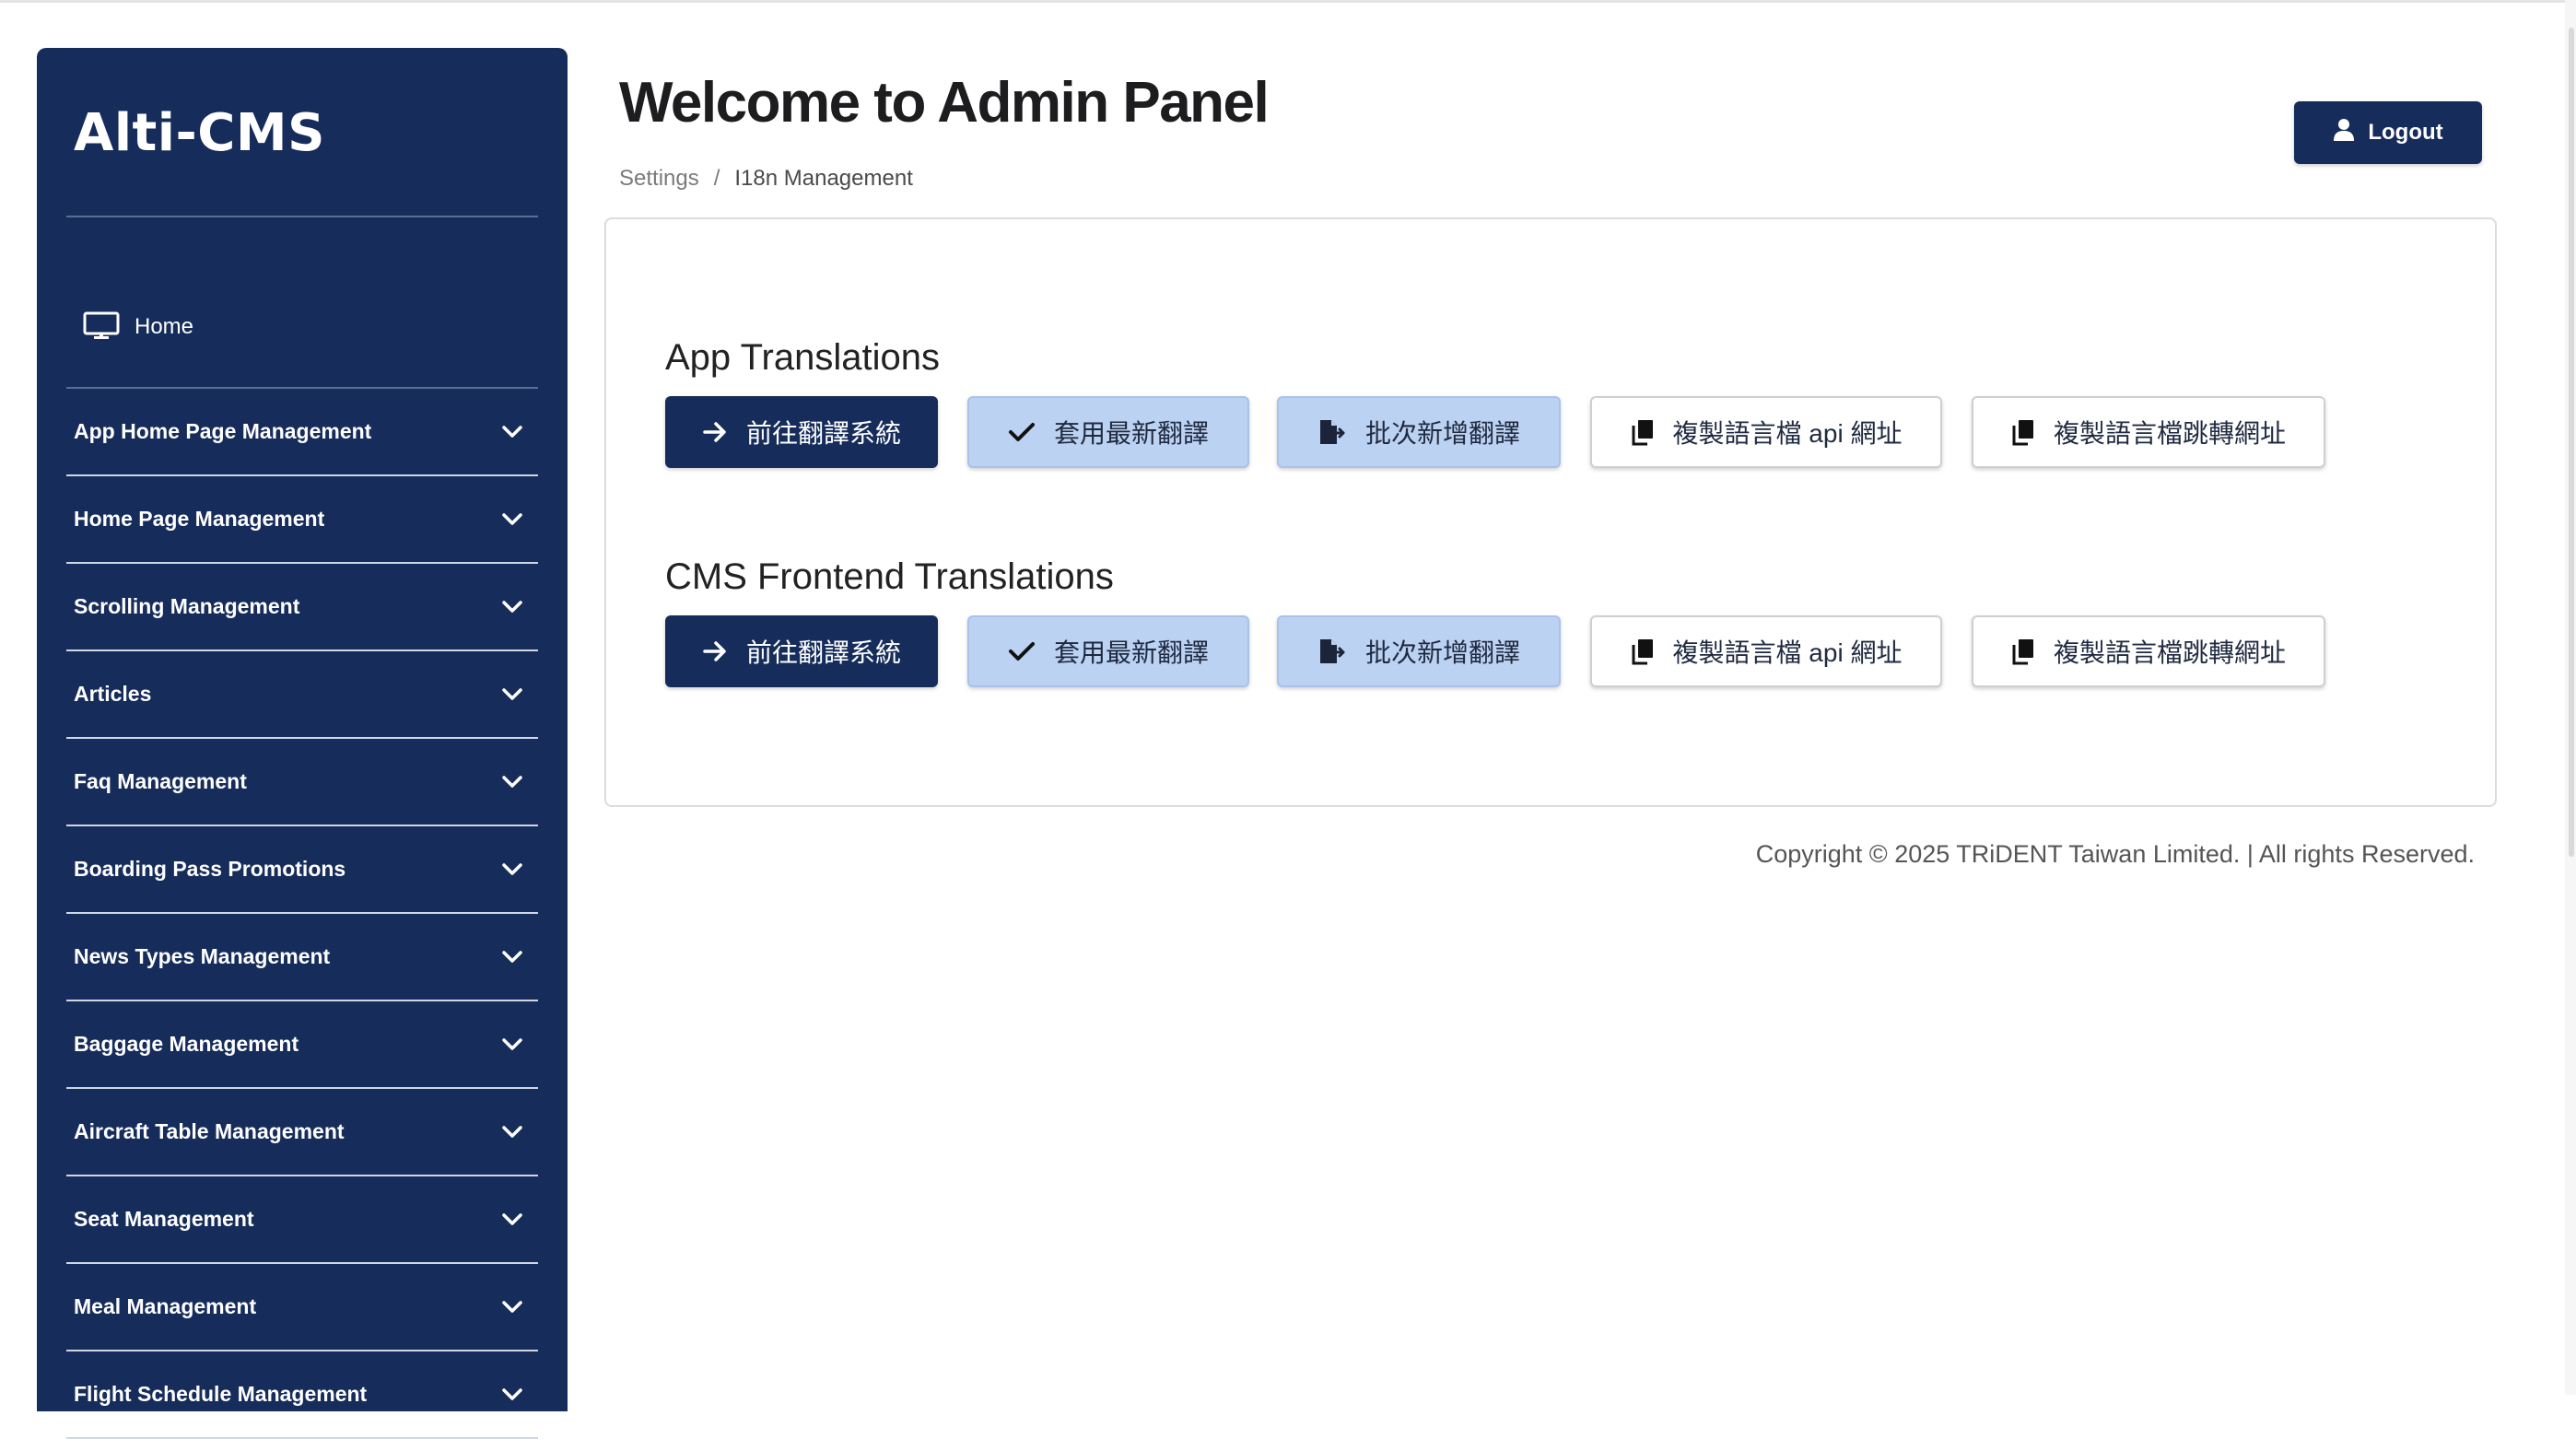 The height and width of the screenshot is (1439, 2576). I want to click on breadcrumb: Settings / I18n Management, so click(766, 179).